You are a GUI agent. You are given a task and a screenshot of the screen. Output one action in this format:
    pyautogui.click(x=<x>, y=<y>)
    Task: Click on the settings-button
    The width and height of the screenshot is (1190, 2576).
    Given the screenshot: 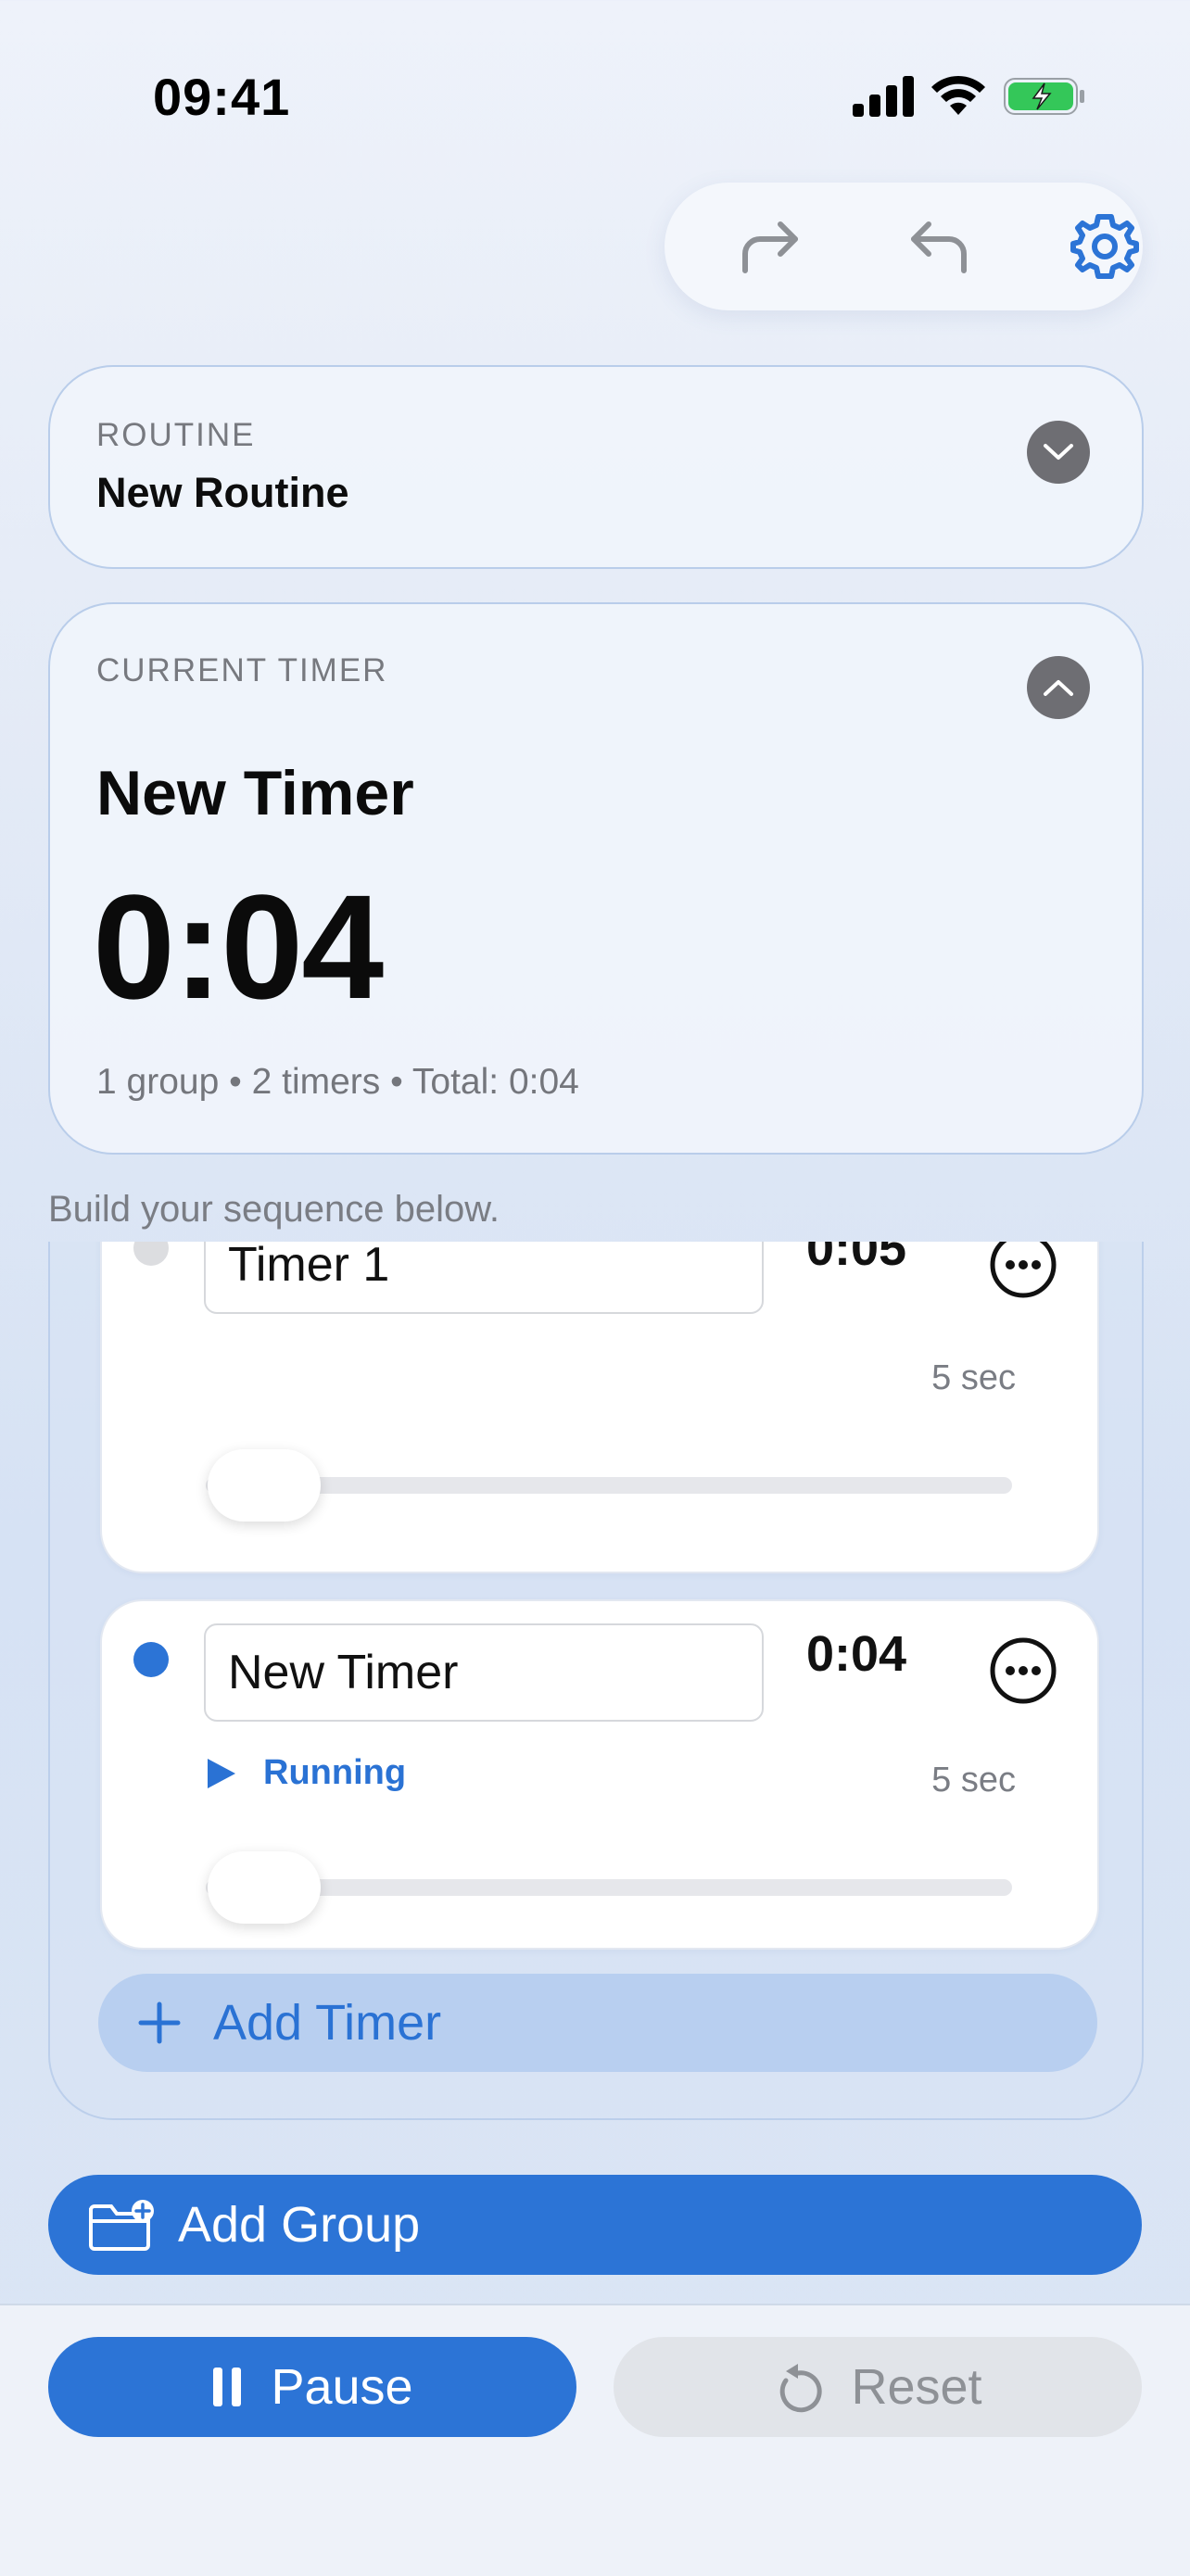 What is the action you would take?
    pyautogui.click(x=1105, y=246)
    